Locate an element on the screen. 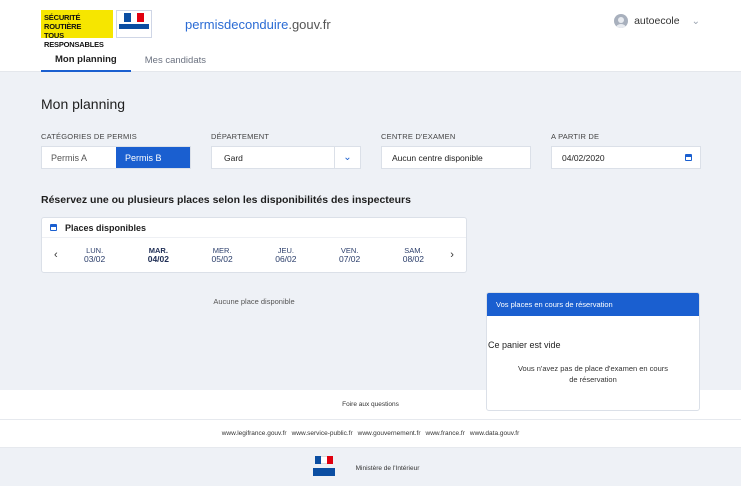  marianne-footer-logo is located at coordinates (324, 468).